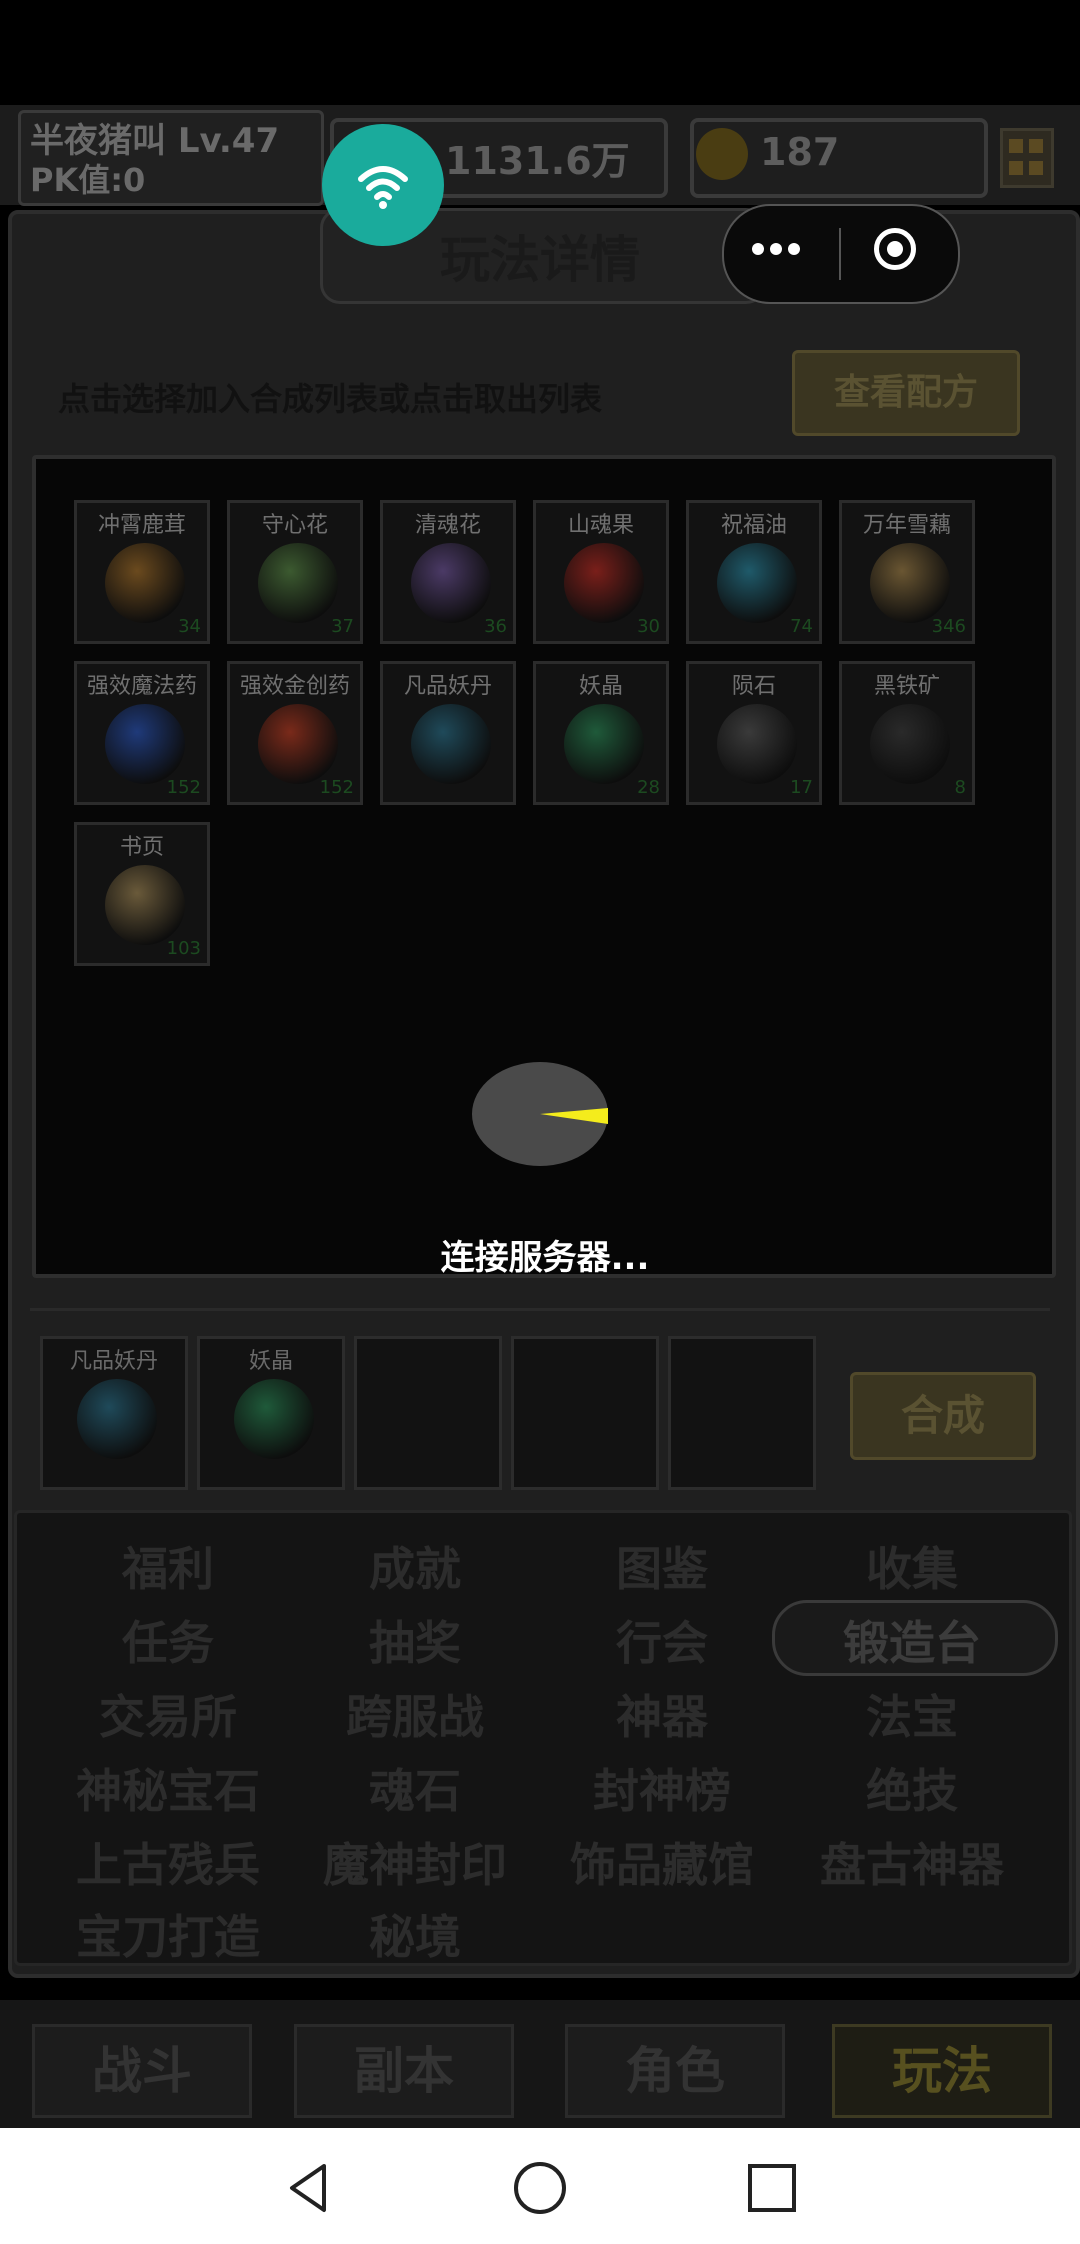 Image resolution: width=1080 pixels, height=2244 pixels. I want to click on inventory-item: 强效金创药 152, so click(295, 733).